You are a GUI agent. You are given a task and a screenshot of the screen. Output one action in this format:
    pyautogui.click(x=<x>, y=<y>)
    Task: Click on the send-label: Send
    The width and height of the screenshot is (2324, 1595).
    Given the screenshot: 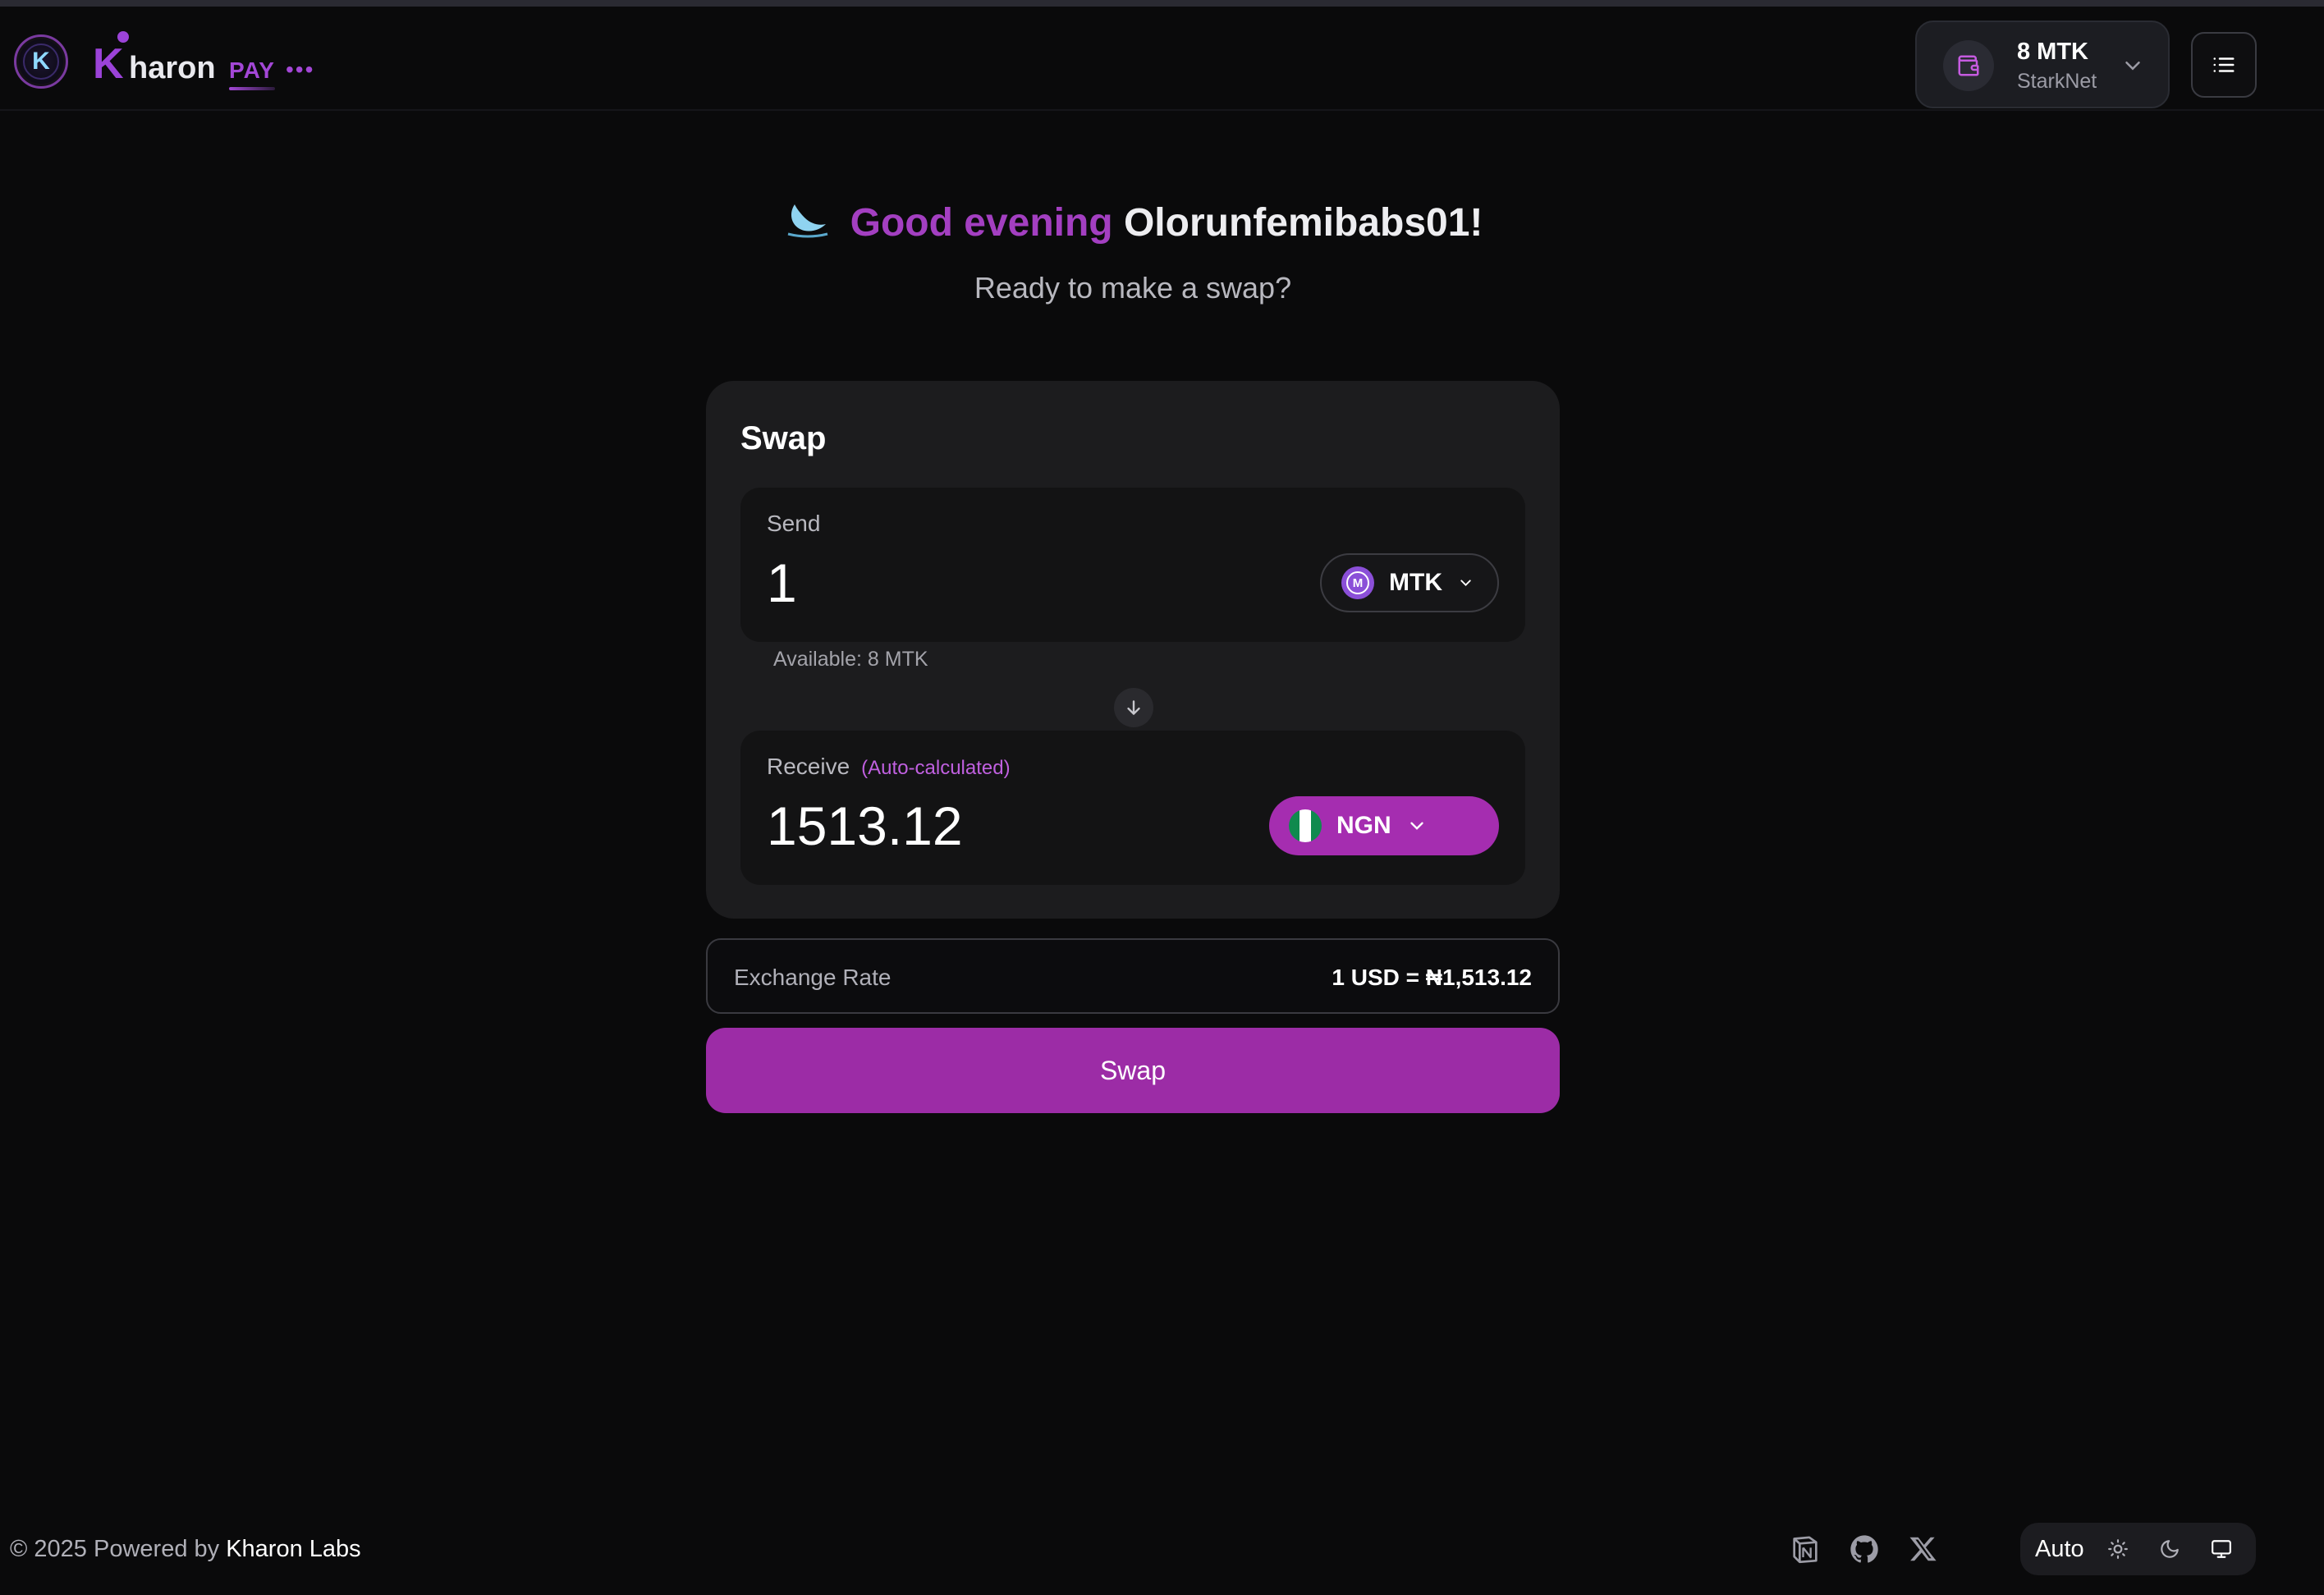 What is the action you would take?
    pyautogui.click(x=794, y=523)
    